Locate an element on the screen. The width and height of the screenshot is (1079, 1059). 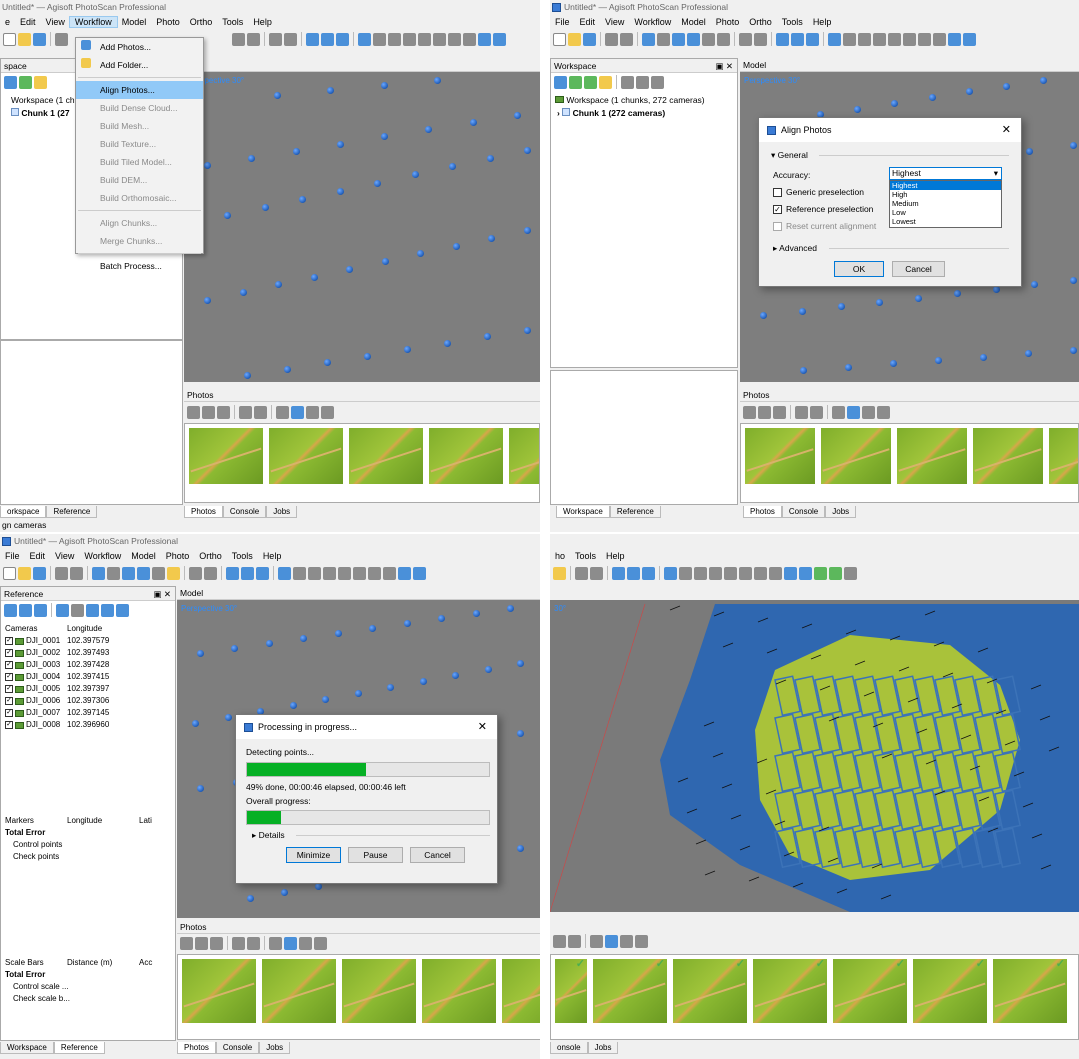
close-icon: ✕ is located at coordinates (1006, 129).